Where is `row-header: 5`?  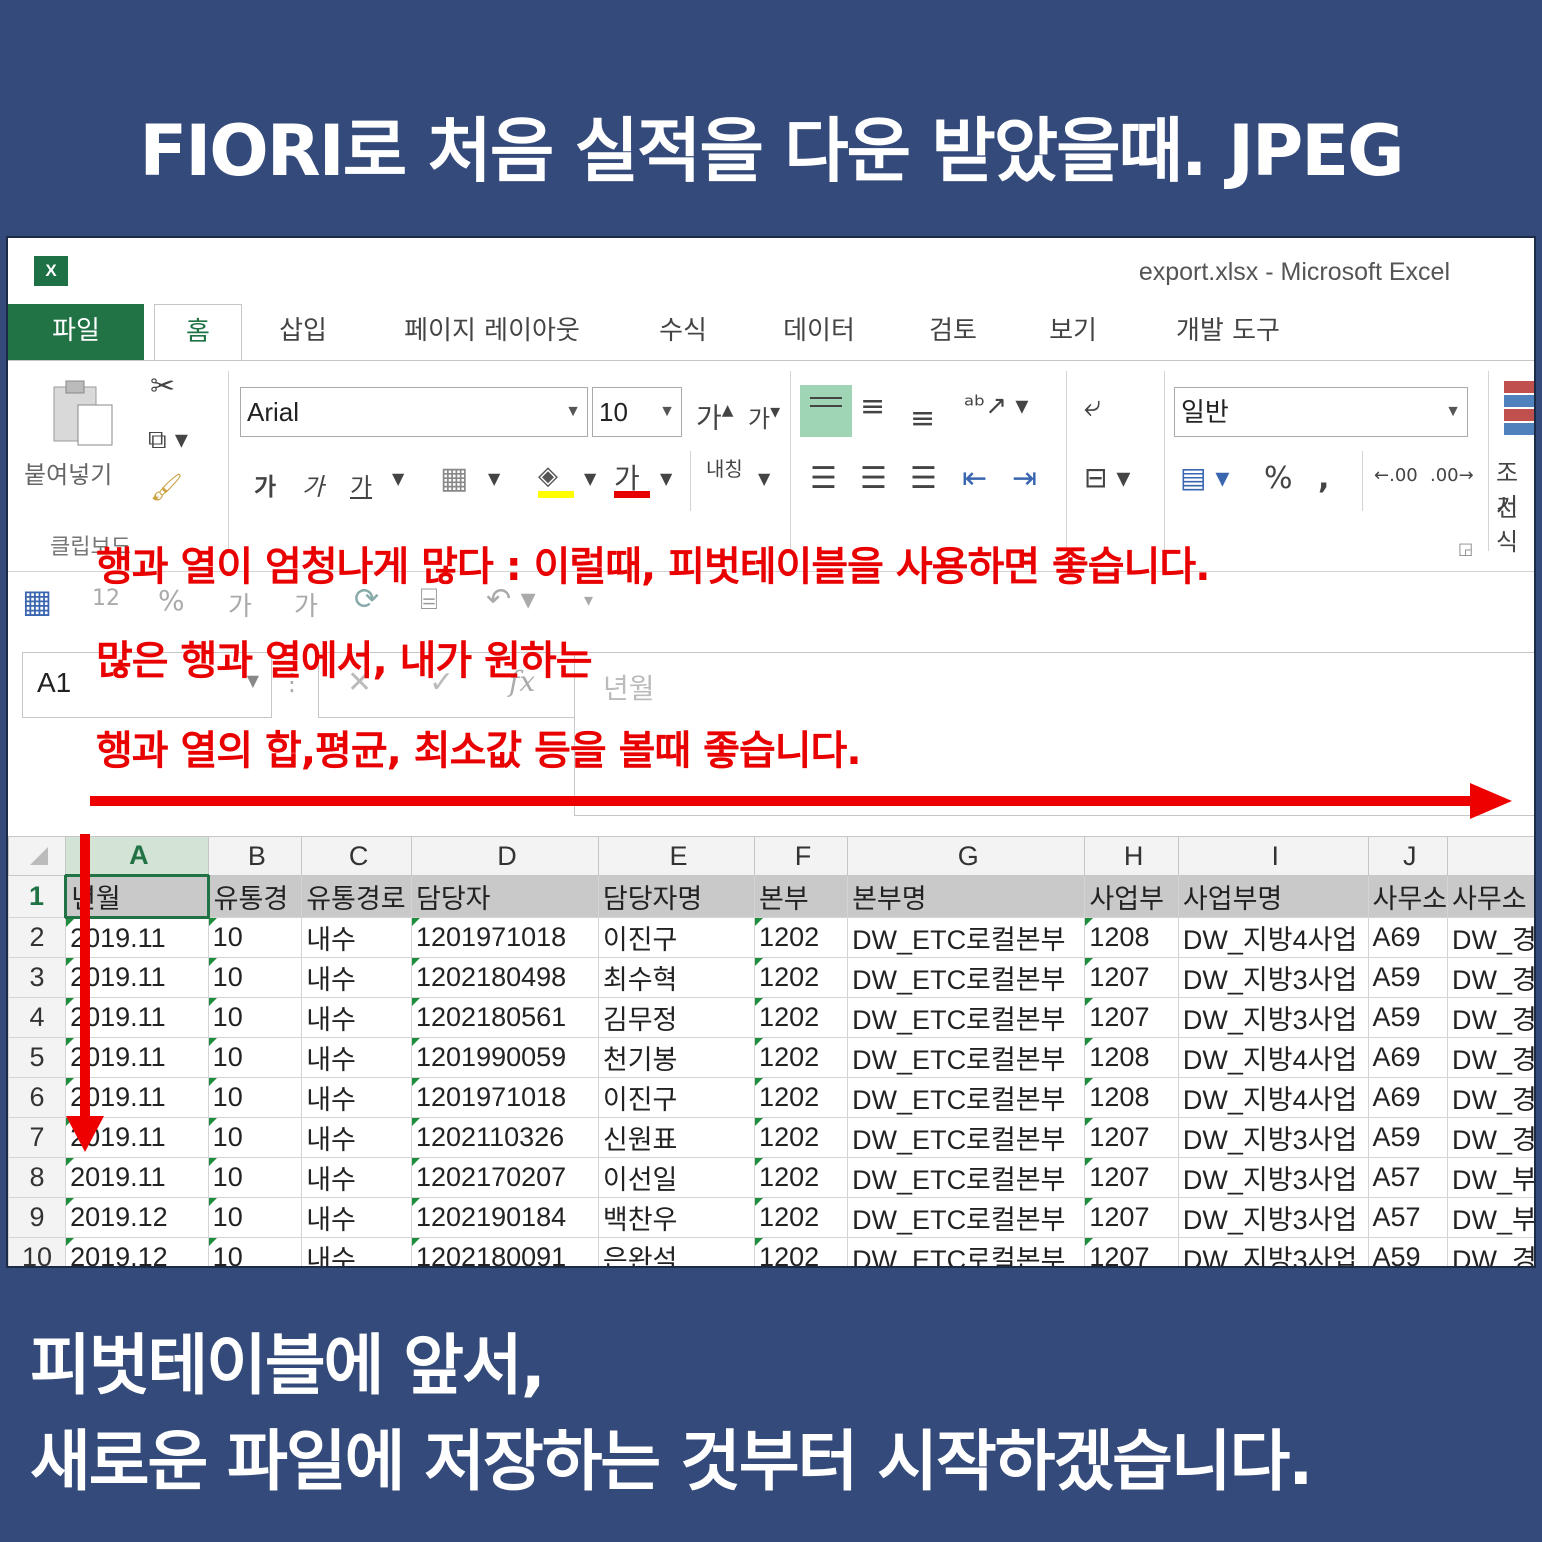
row-header: 5 is located at coordinates (37, 1057).